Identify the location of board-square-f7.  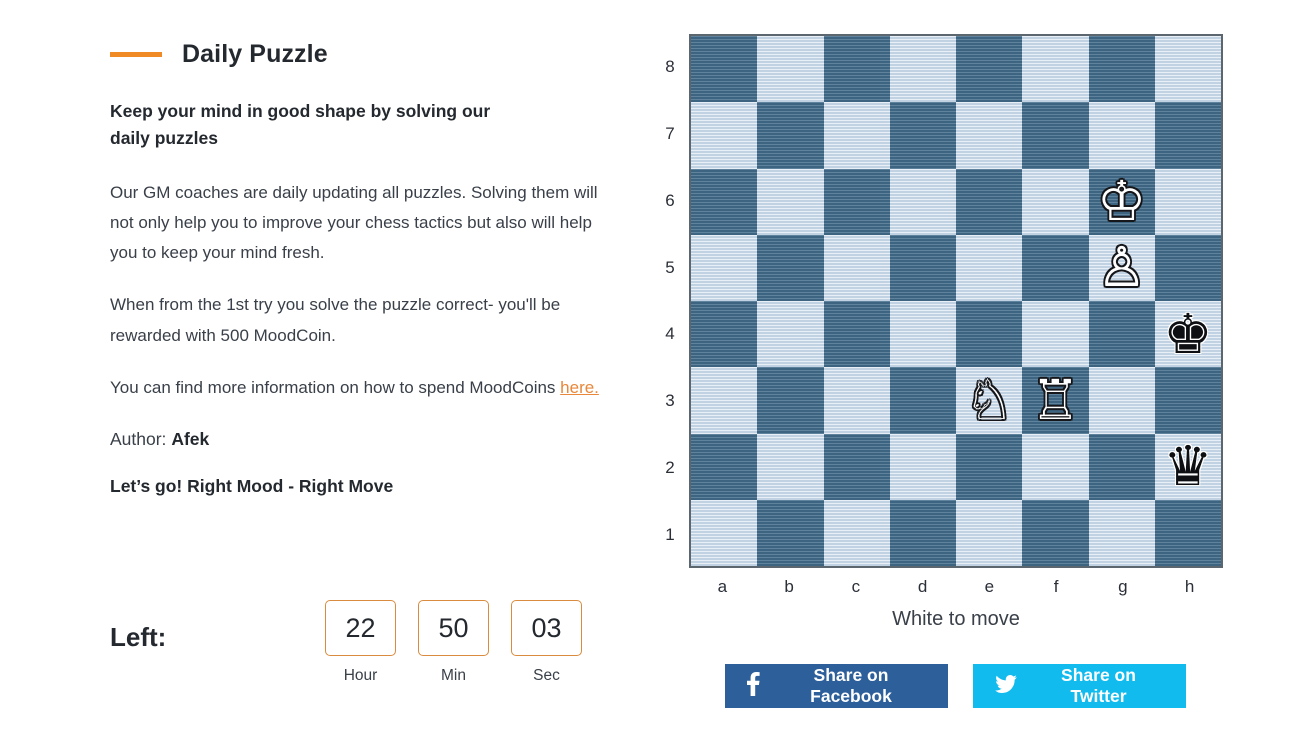
(1055, 135).